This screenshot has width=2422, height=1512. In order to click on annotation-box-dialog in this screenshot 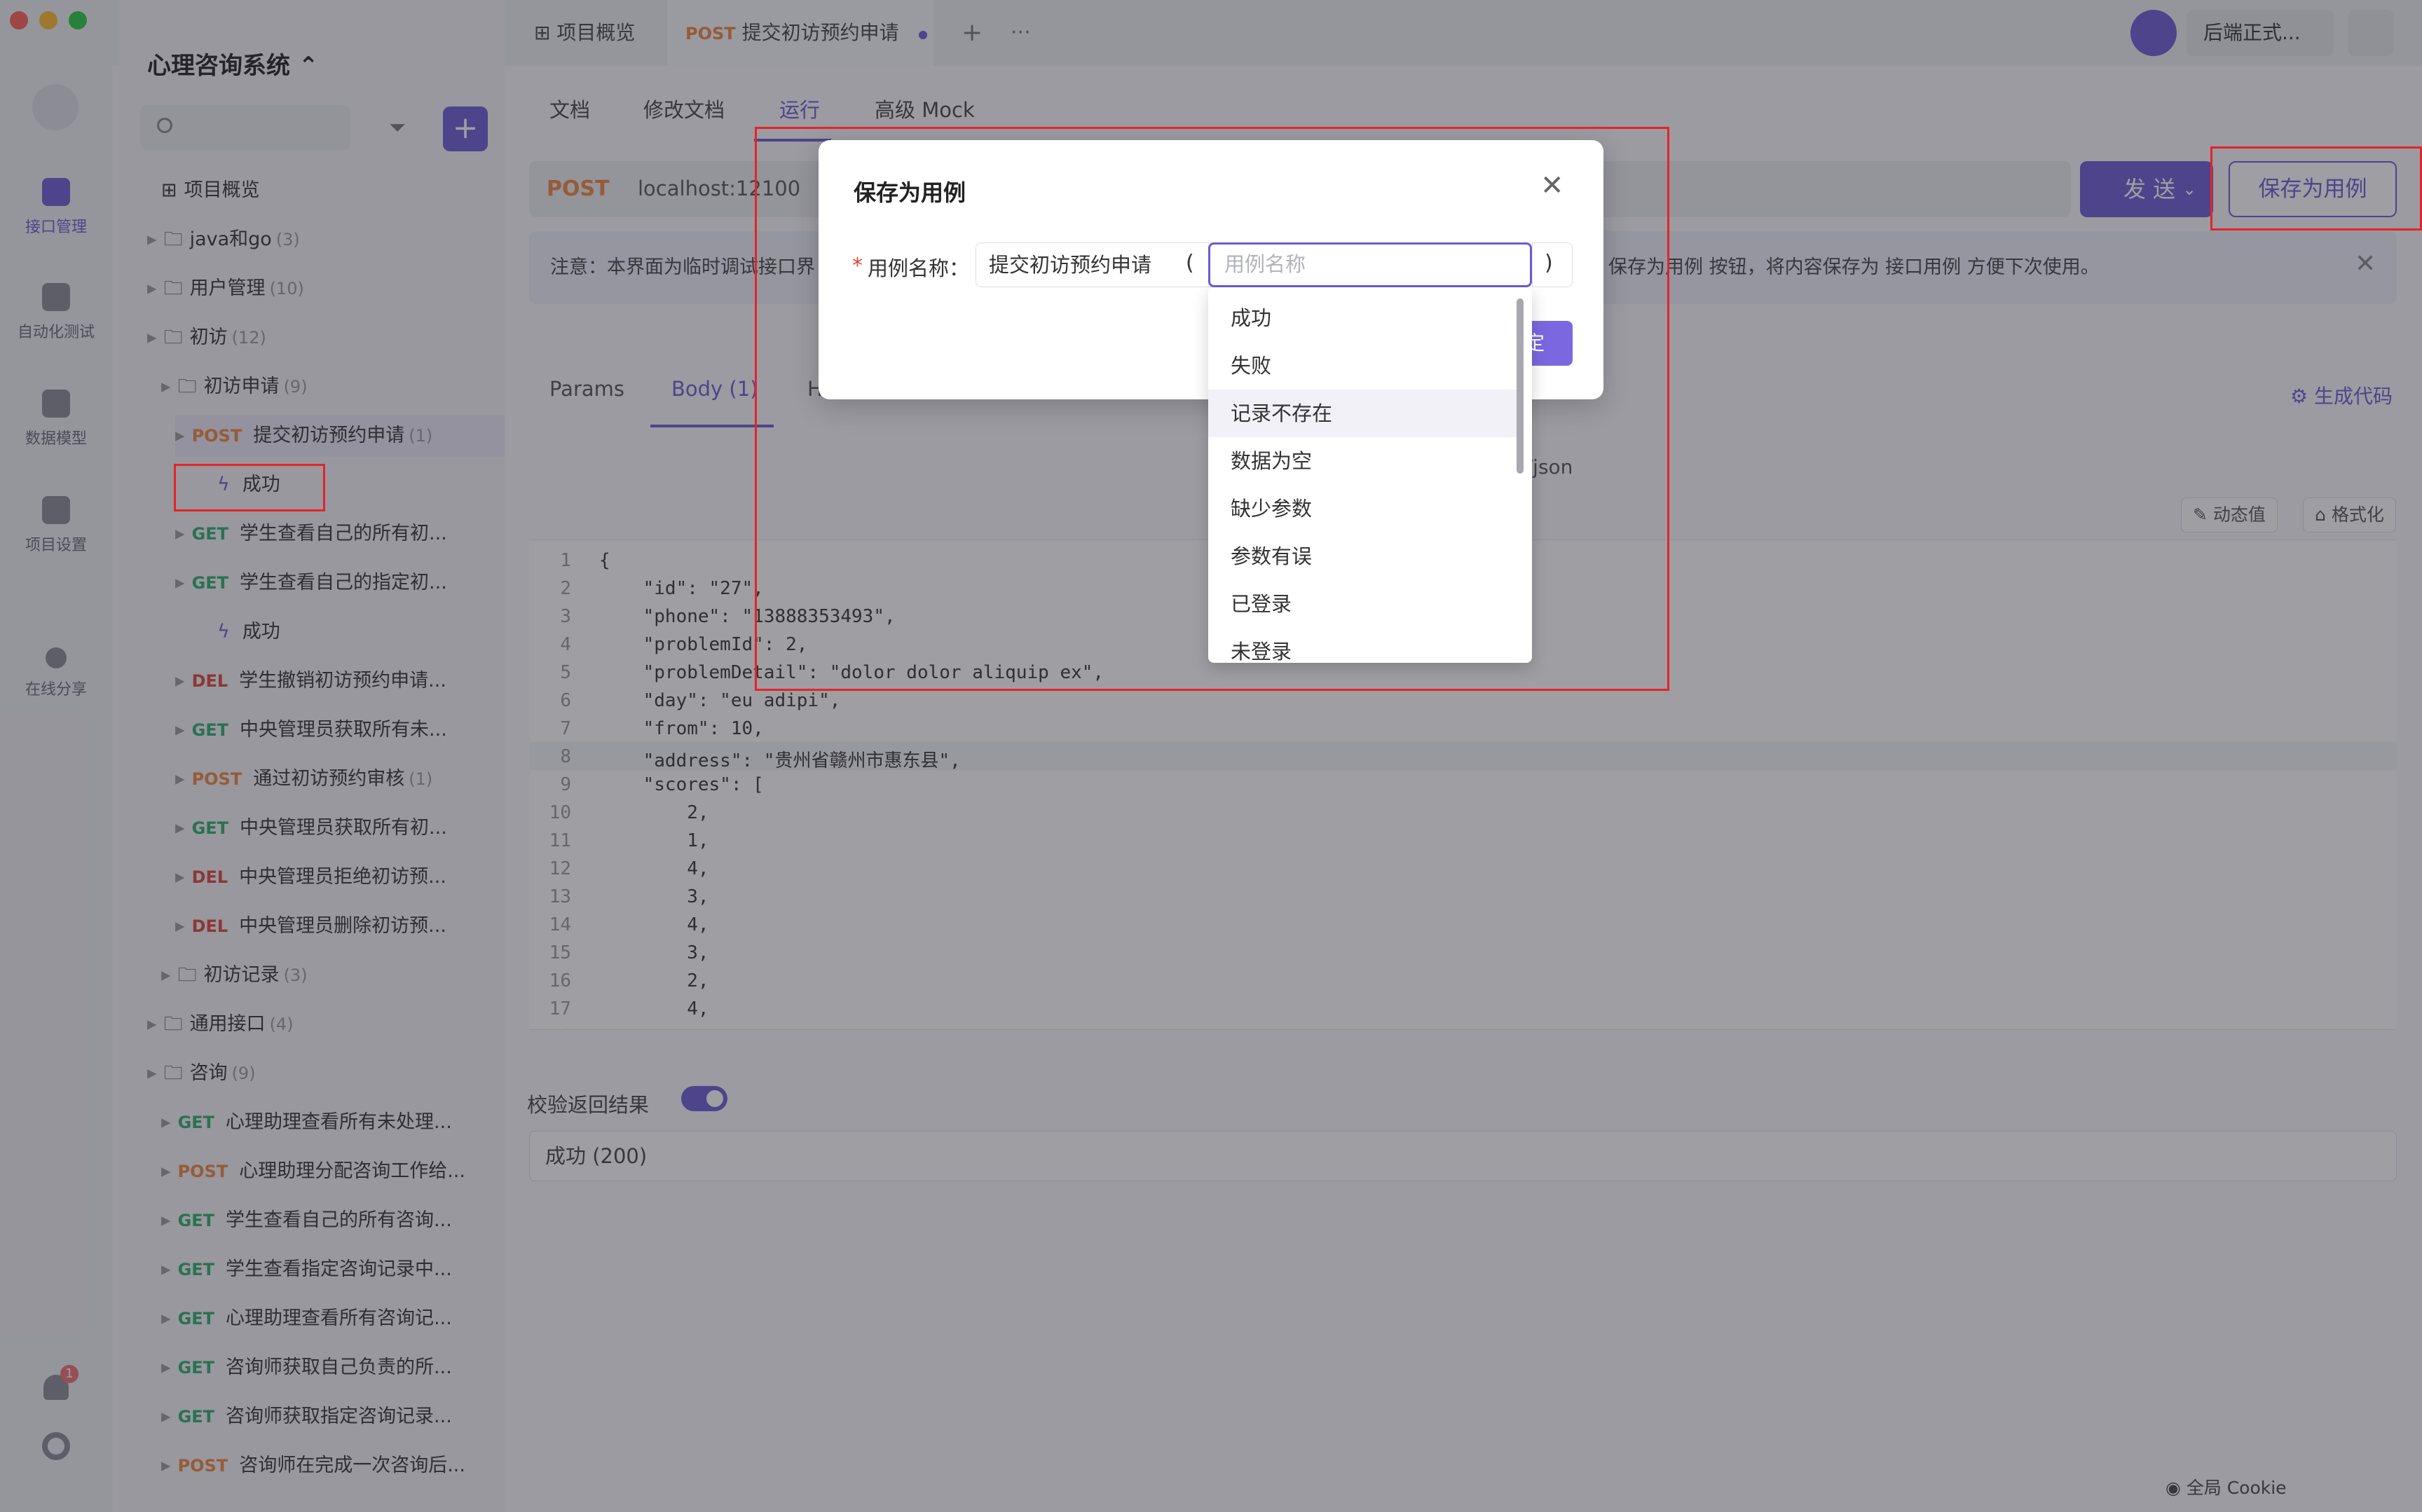, I will do `click(1212, 409)`.